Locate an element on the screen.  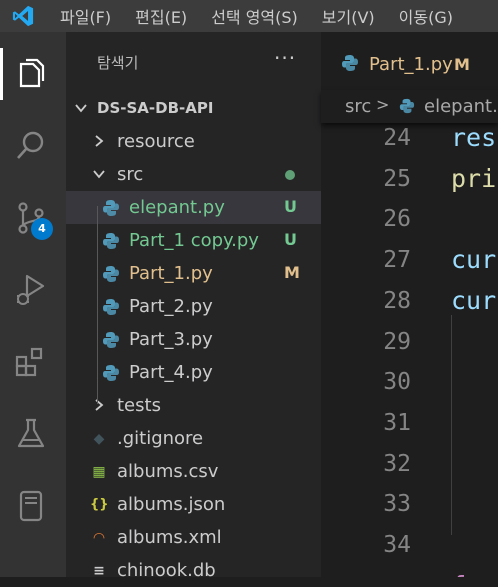
tab-part-1: Part_1.py M is located at coordinates (409, 61).